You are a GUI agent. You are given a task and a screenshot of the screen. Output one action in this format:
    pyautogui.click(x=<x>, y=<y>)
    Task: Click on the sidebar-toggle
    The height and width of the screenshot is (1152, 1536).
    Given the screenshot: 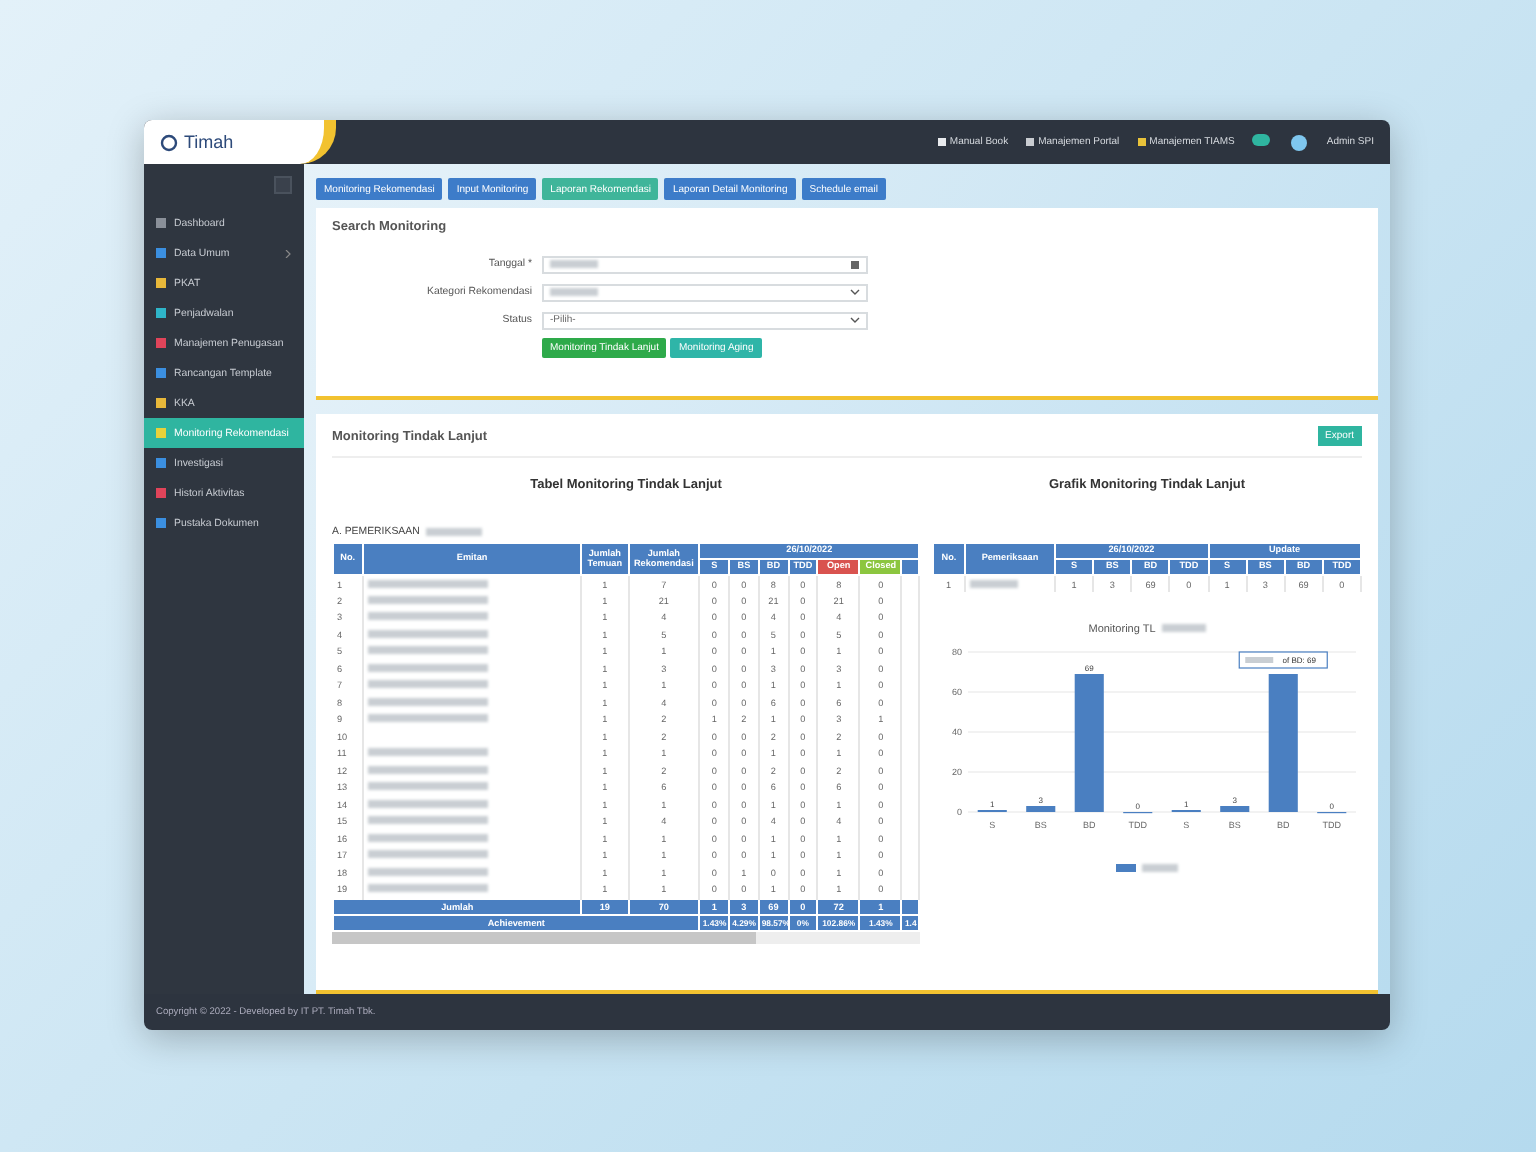 What is the action you would take?
    pyautogui.click(x=283, y=185)
    